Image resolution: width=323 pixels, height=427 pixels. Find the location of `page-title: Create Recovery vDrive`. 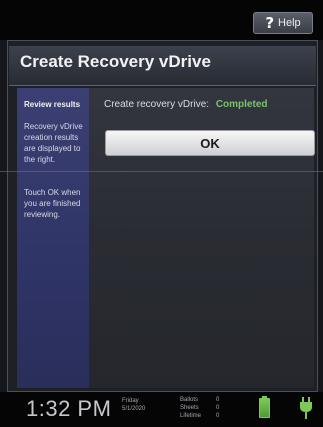

page-title: Create Recovery vDrive is located at coordinates (115, 61).